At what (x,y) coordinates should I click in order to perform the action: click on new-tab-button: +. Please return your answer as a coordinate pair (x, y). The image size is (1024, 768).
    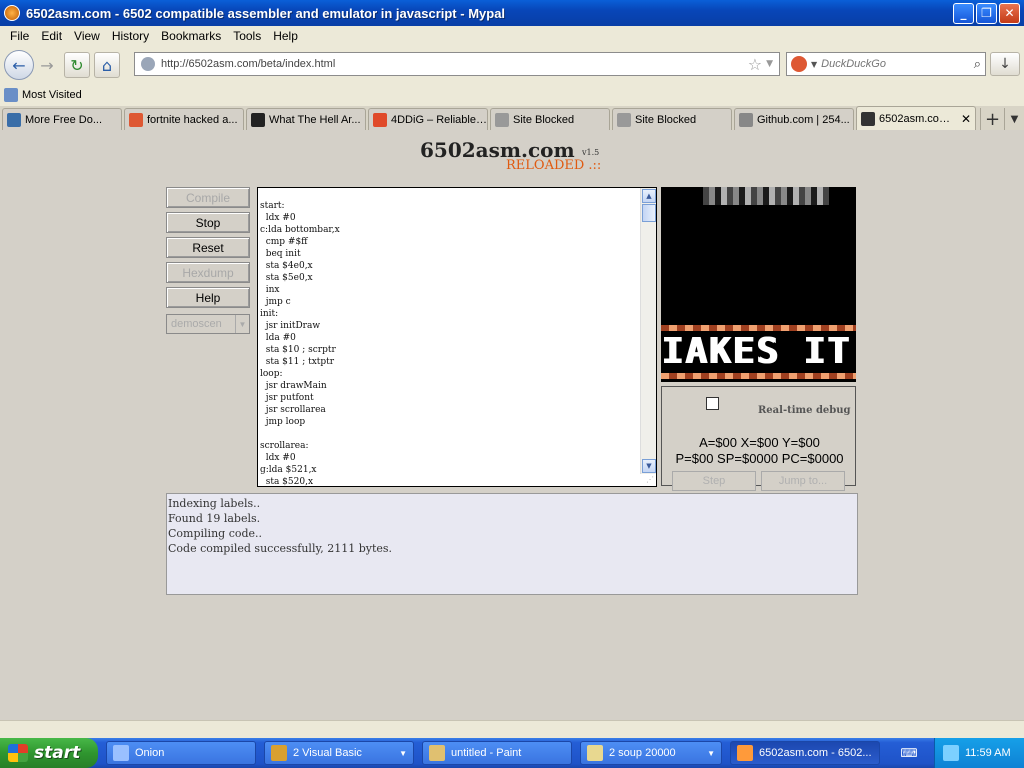
    Looking at the image, I should click on (992, 119).